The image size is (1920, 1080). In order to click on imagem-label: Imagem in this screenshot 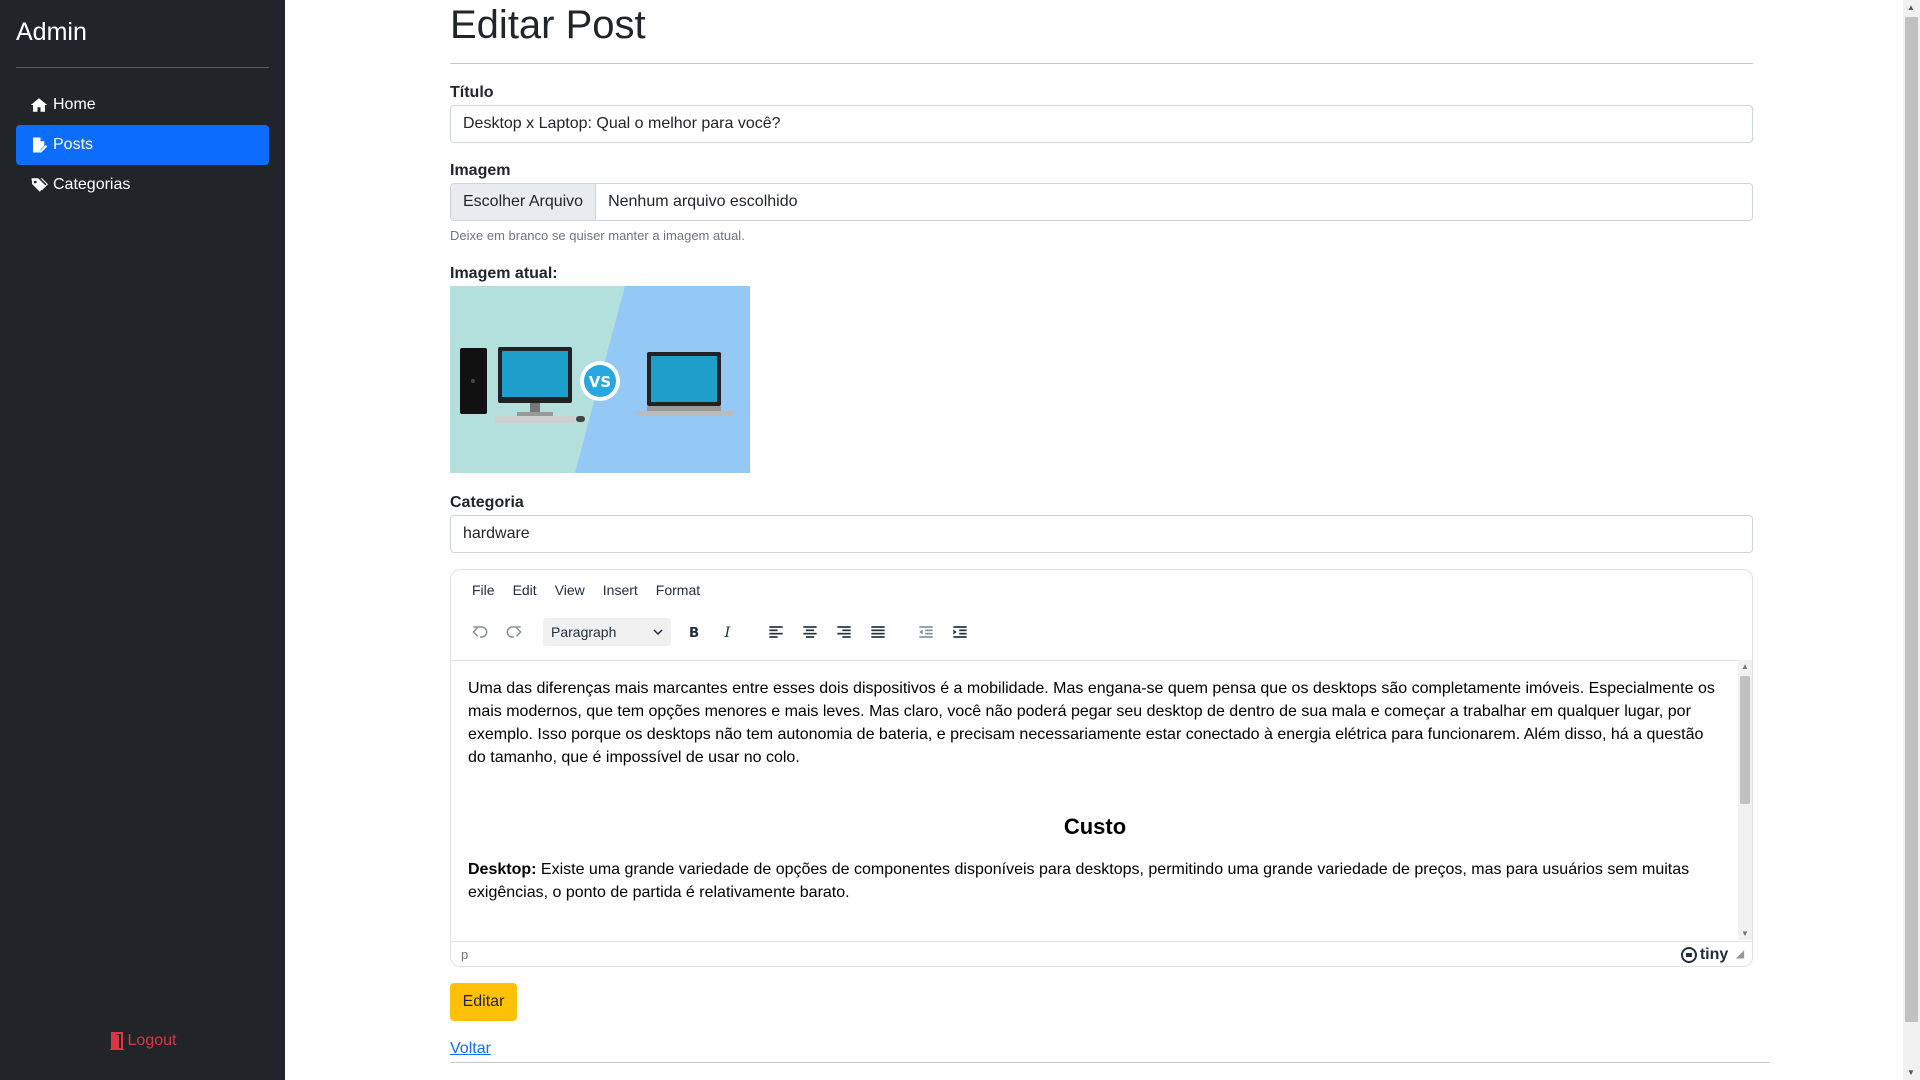, I will do `click(480, 170)`.